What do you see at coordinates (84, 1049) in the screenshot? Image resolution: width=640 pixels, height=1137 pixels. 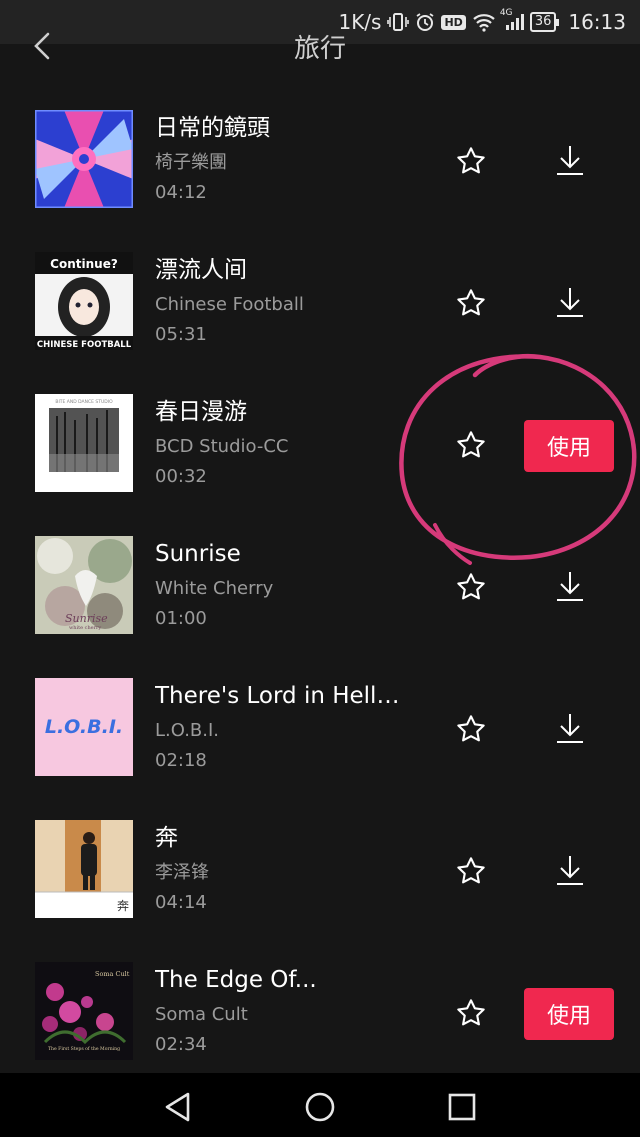 I see `cover-text: The First Steps of the Morning` at bounding box center [84, 1049].